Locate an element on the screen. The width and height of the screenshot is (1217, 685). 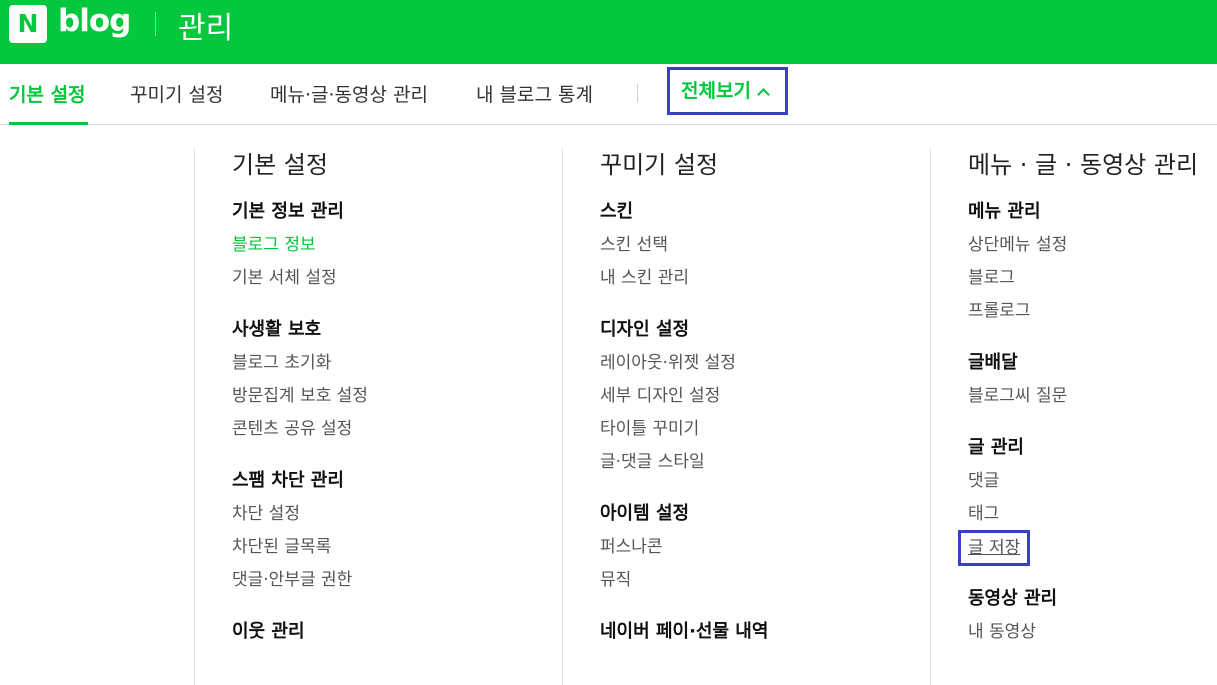
menu-link: 블로그 is located at coordinates (1083, 283).